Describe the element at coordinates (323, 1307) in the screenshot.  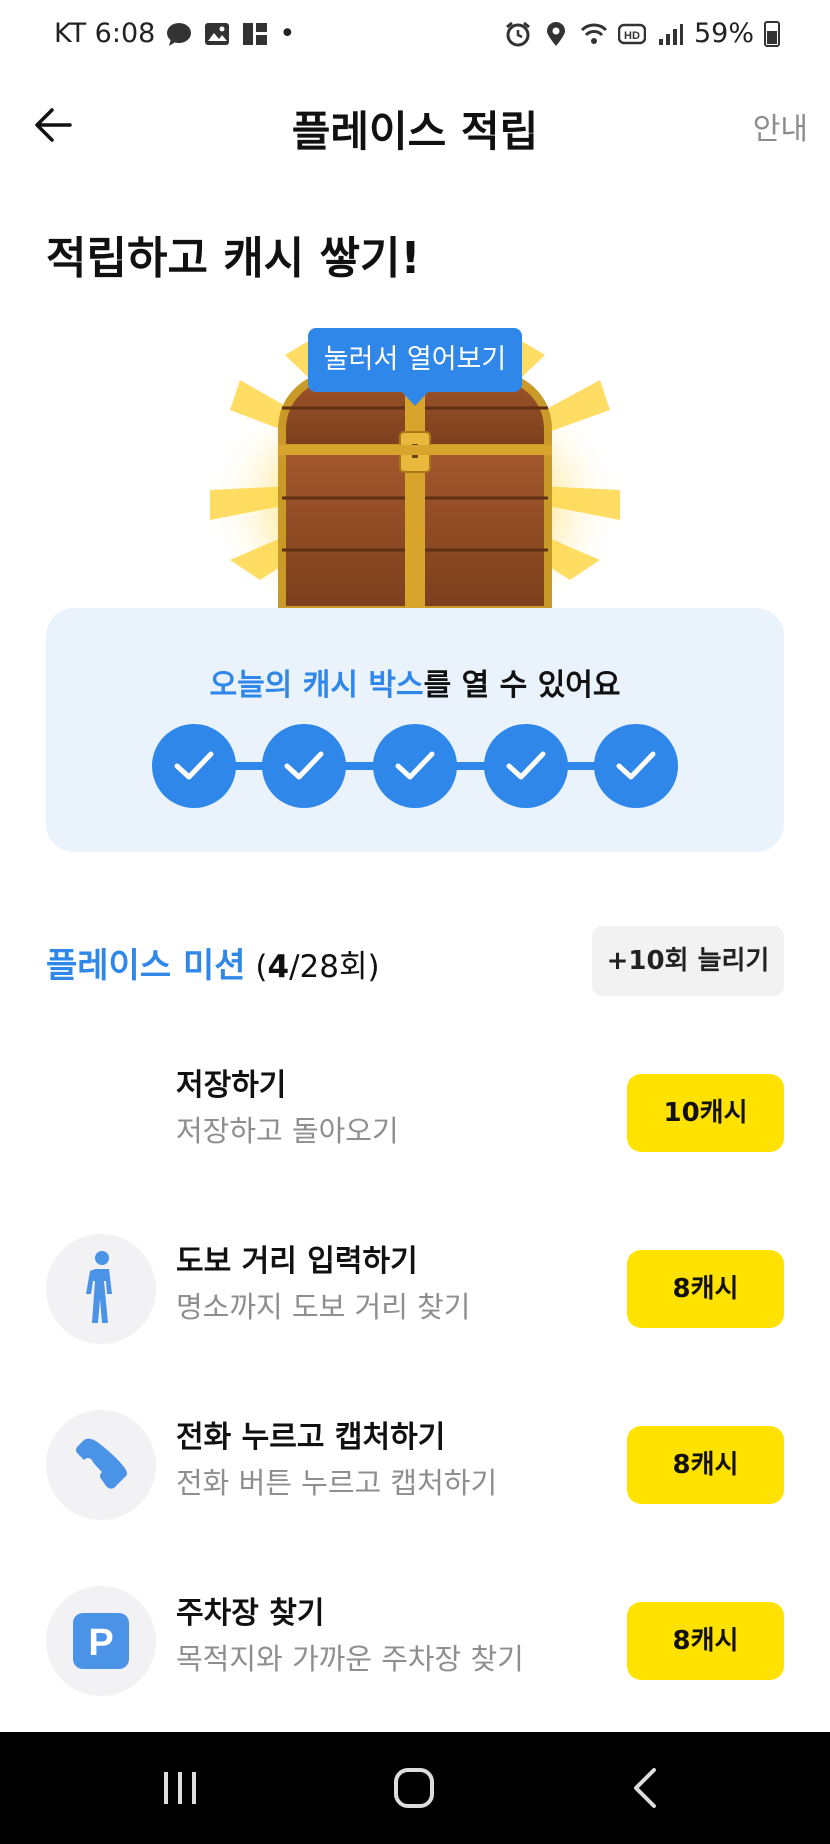
I see `mission-subtitle: 명소까지 도보 거리 찾기` at that location.